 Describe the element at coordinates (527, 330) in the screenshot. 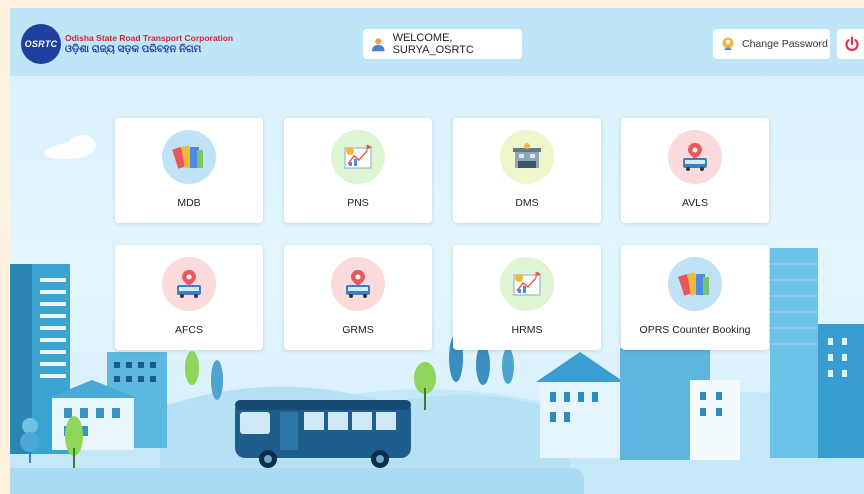

I see `module-label: HRMS` at that location.